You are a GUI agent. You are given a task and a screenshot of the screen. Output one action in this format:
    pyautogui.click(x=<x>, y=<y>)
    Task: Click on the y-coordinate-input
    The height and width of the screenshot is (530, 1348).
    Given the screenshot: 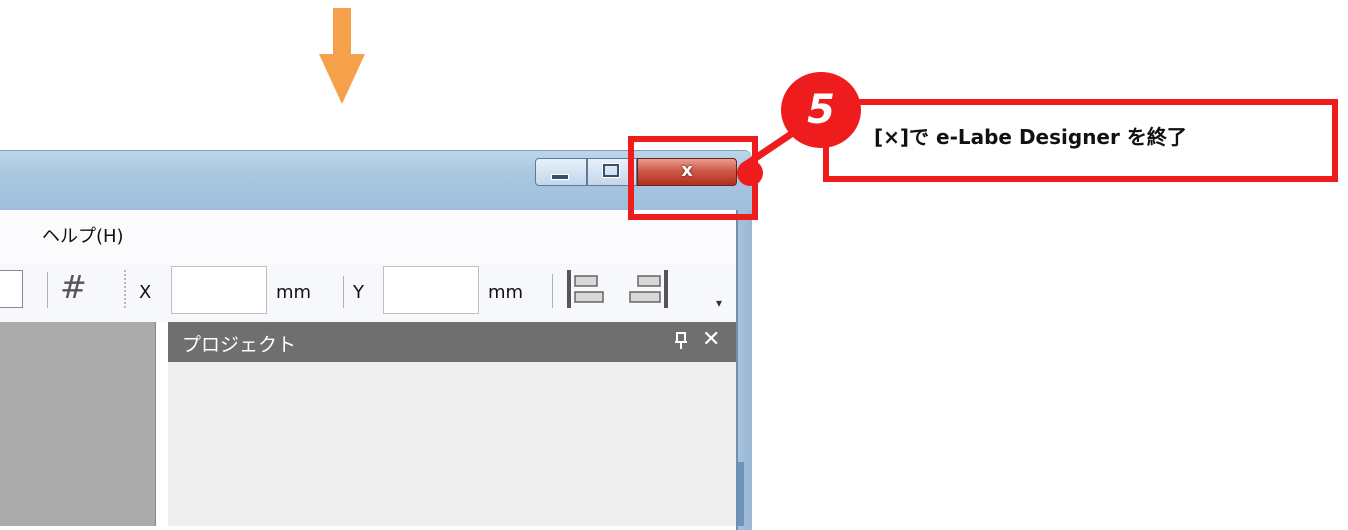 What is the action you would take?
    pyautogui.click(x=431, y=290)
    